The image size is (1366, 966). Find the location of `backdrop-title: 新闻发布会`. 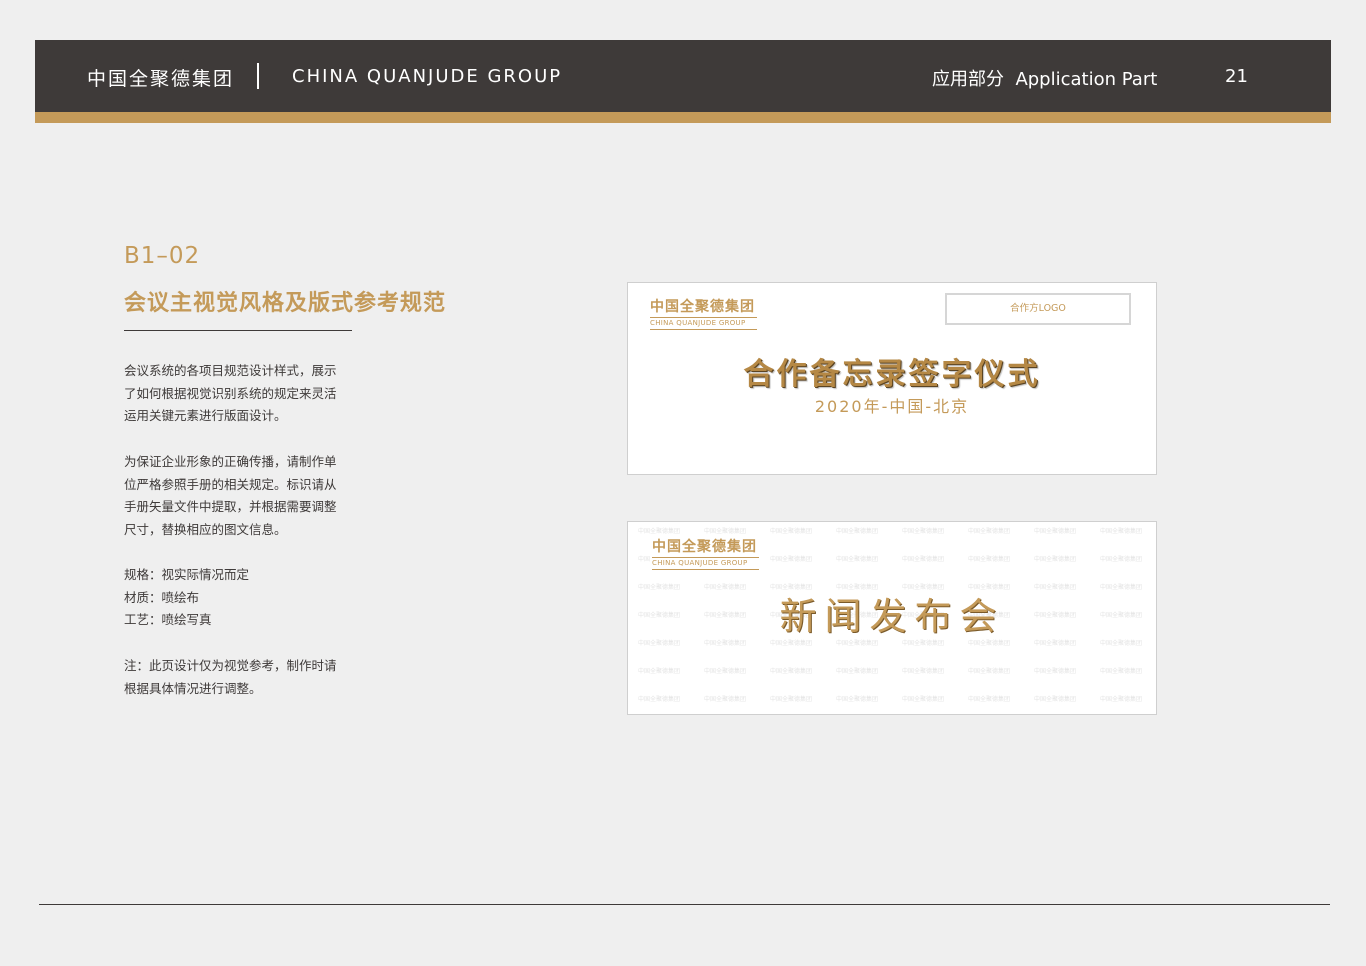

backdrop-title: 新闻发布会 is located at coordinates (892, 616).